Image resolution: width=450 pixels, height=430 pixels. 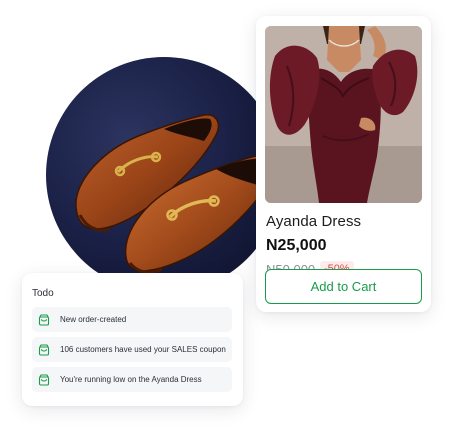 I want to click on todo-item: You're running low on the Ayanda Dress, so click(x=132, y=379).